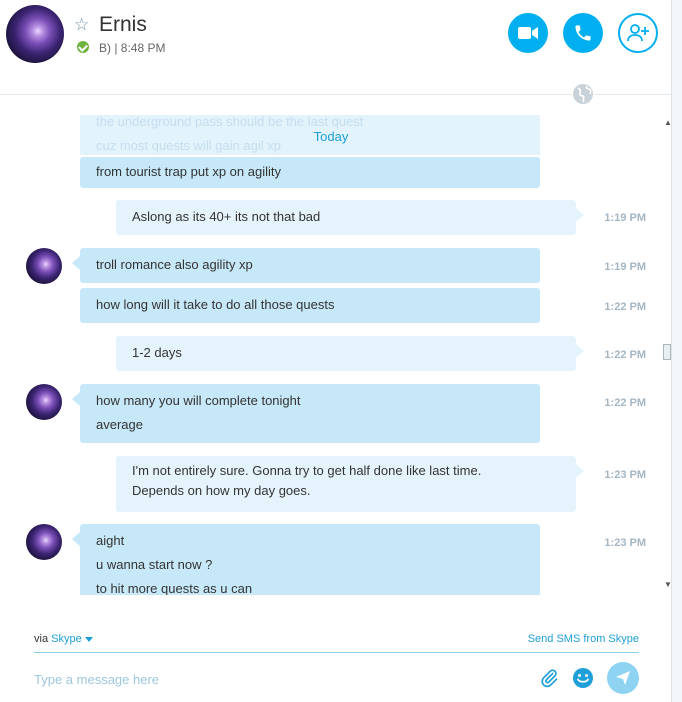 This screenshot has height=702, width=682. I want to click on add-contact-icon, so click(638, 33).